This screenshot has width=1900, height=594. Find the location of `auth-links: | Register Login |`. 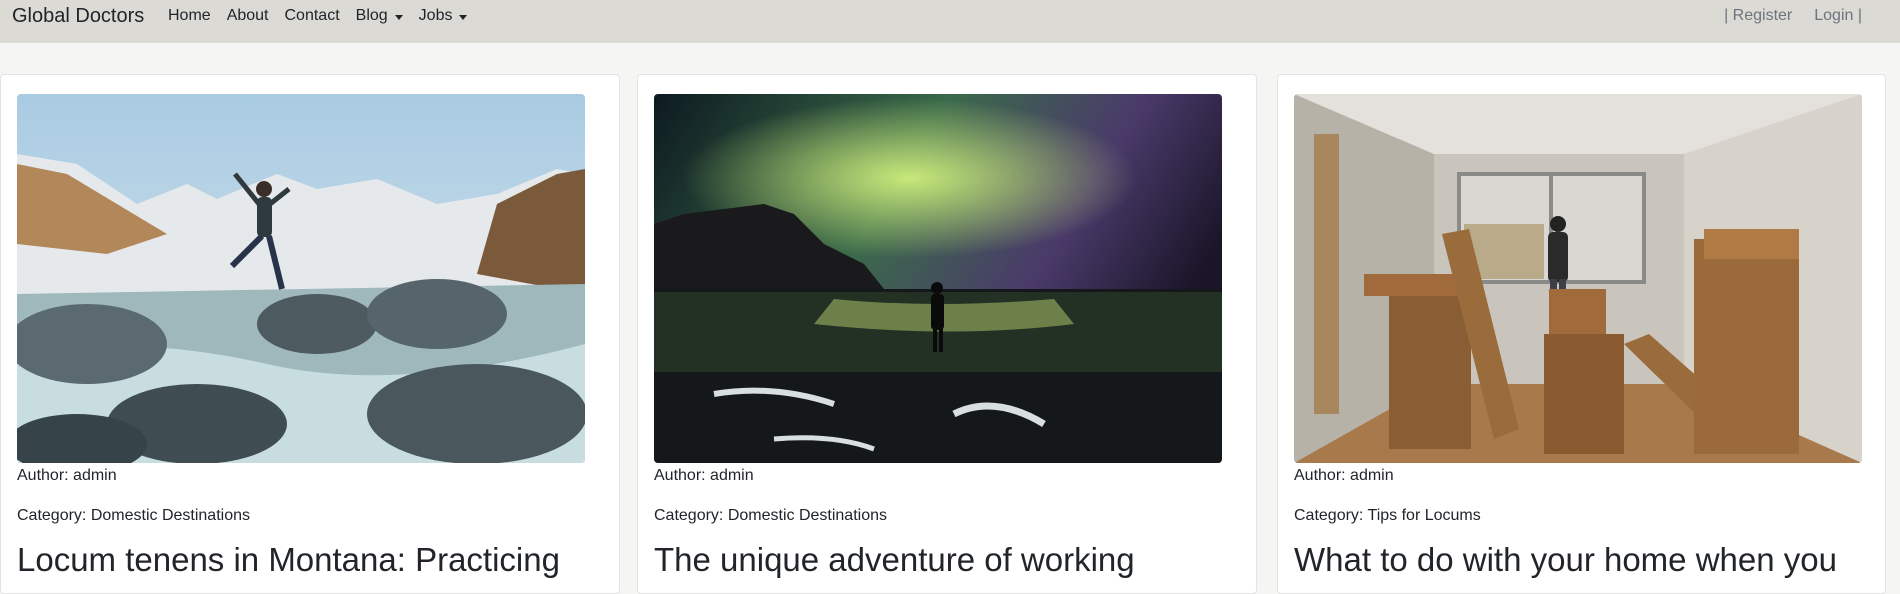

auth-links: | Register Login | is located at coordinates (1782, 16).